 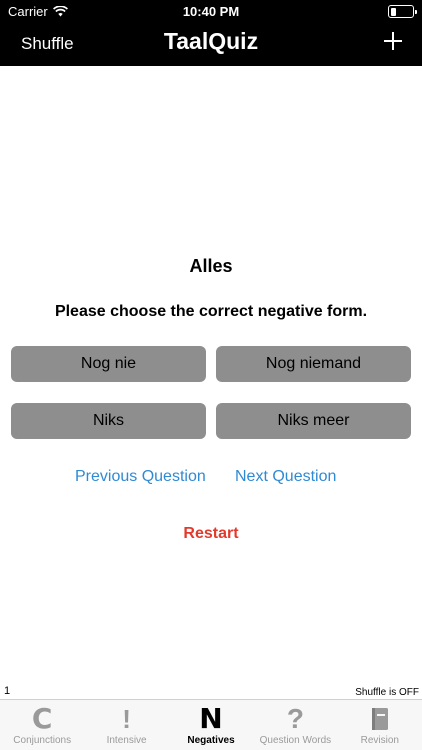 What do you see at coordinates (380, 719) in the screenshot?
I see `book-icon` at bounding box center [380, 719].